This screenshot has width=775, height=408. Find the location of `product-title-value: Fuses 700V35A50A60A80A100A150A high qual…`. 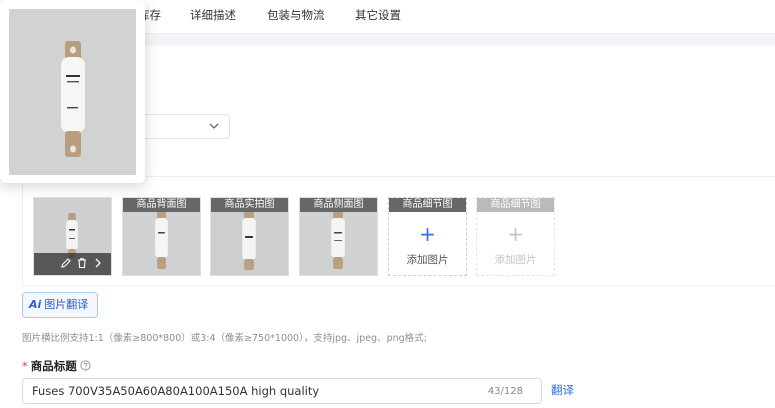

product-title-value: Fuses 700V35A50A60A80A100A150A high qual… is located at coordinates (176, 391).